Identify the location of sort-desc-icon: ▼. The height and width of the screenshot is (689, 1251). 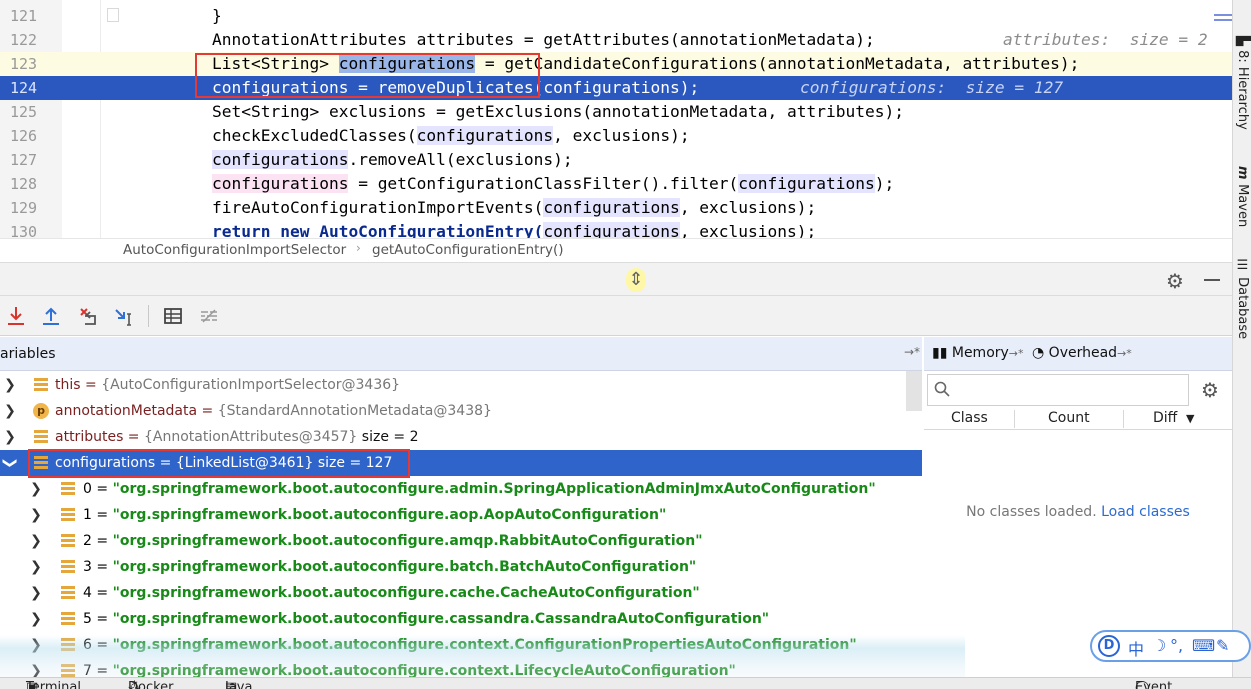
(1190, 418).